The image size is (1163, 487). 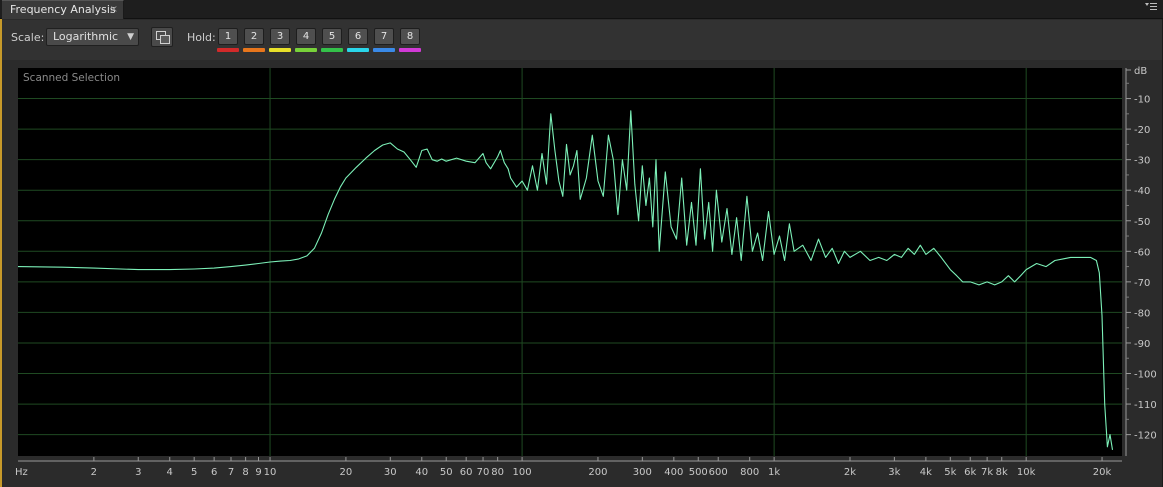 What do you see at coordinates (597, 472) in the screenshot?
I see `x-tick-label: 200` at bounding box center [597, 472].